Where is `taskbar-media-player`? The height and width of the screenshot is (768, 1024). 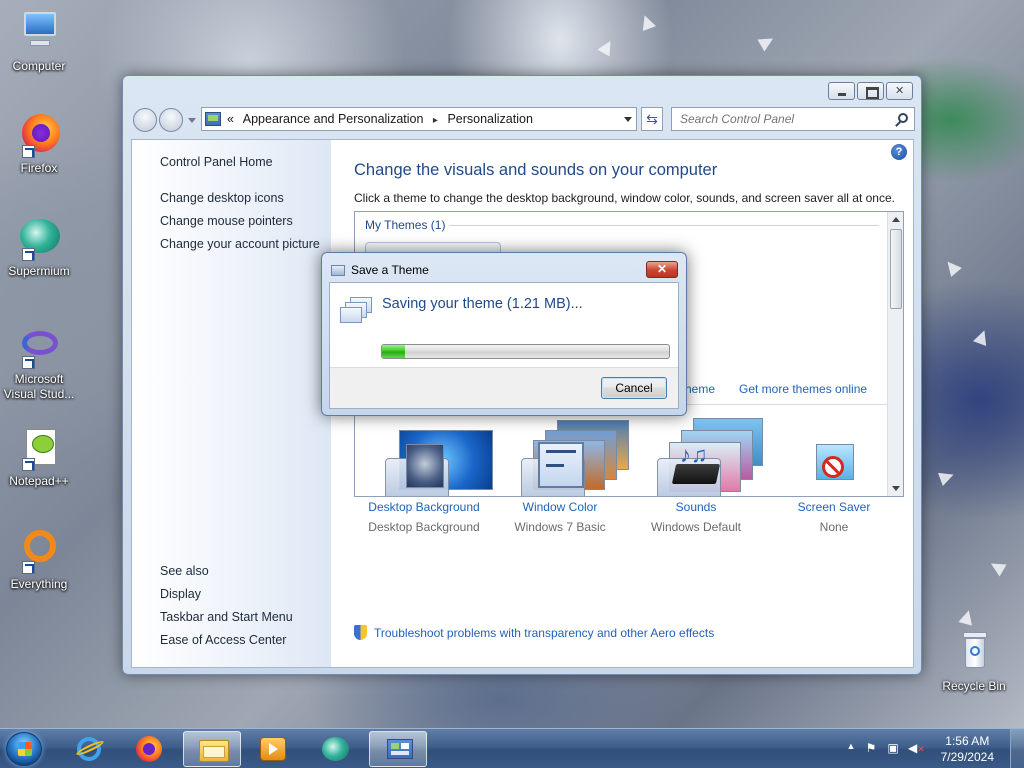 taskbar-media-player is located at coordinates (272, 749).